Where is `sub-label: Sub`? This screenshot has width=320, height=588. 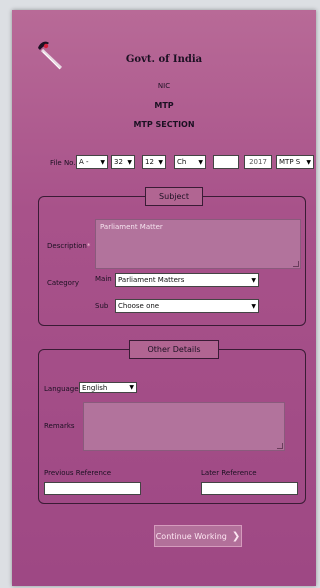
sub-label: Sub is located at coordinates (102, 306).